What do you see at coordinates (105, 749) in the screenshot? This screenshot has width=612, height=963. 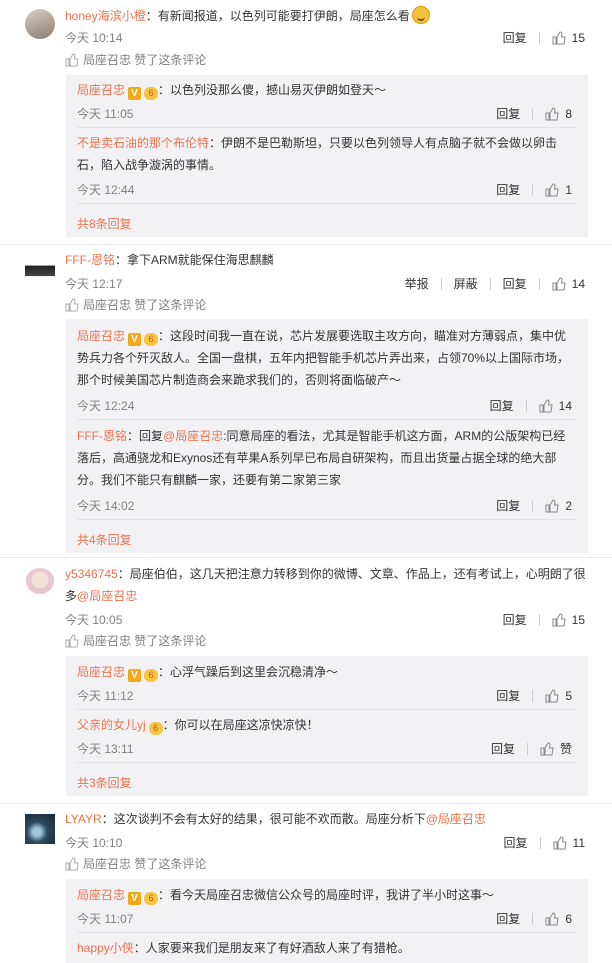 I see `reply-time: 今天 13:11` at bounding box center [105, 749].